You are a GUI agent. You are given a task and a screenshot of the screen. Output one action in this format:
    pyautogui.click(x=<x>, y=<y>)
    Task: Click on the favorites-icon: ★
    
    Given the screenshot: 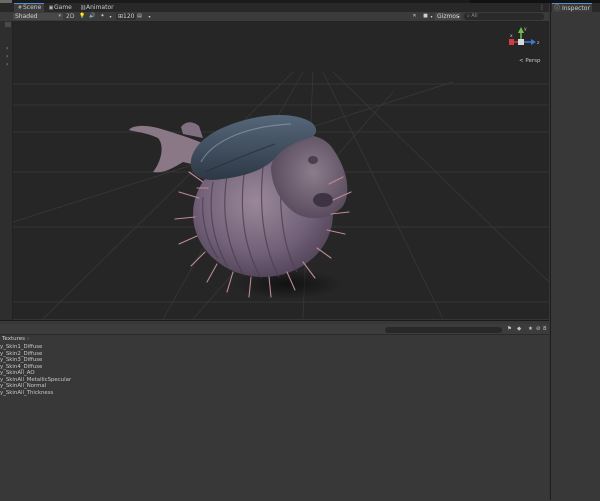 What is the action you would take?
    pyautogui.click(x=530, y=329)
    